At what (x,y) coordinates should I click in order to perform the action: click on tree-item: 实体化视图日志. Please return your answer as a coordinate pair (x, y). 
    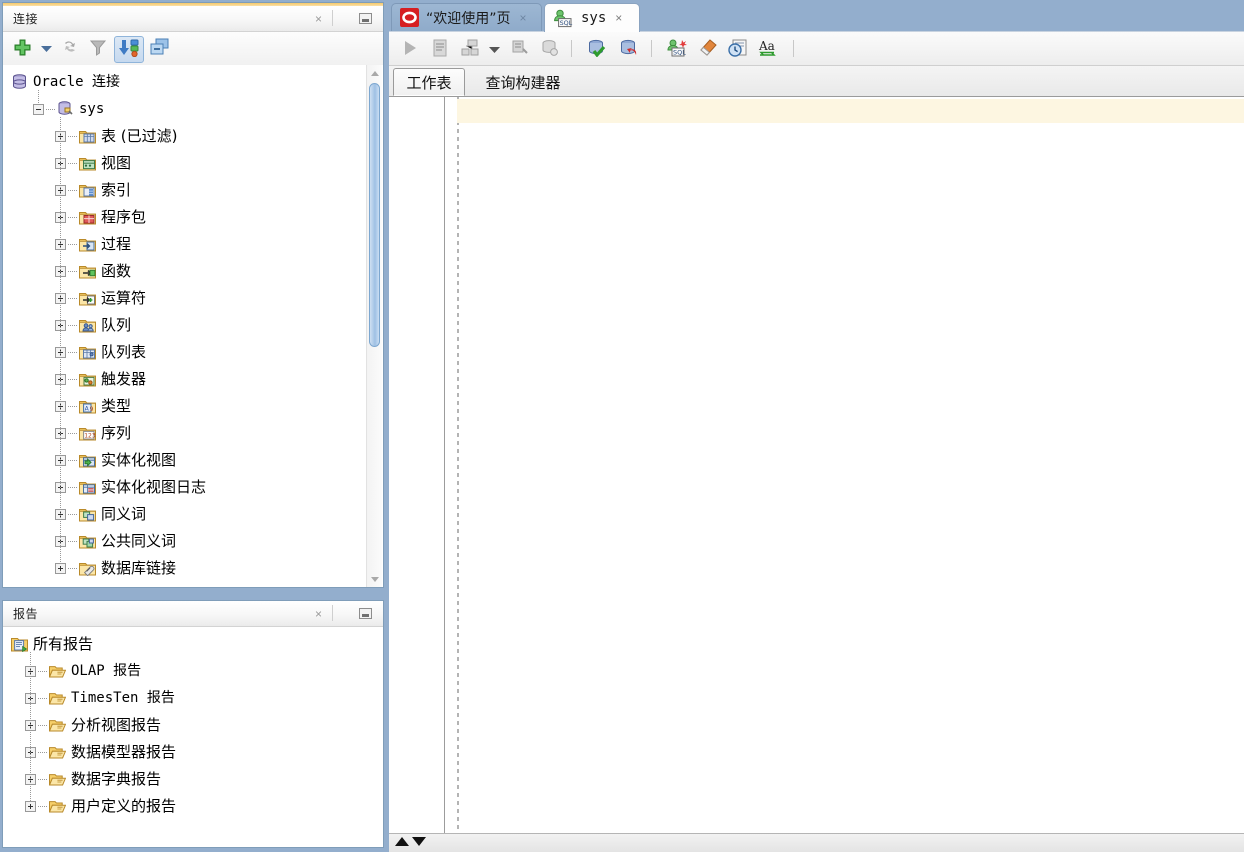
    Looking at the image, I should click on (185, 487).